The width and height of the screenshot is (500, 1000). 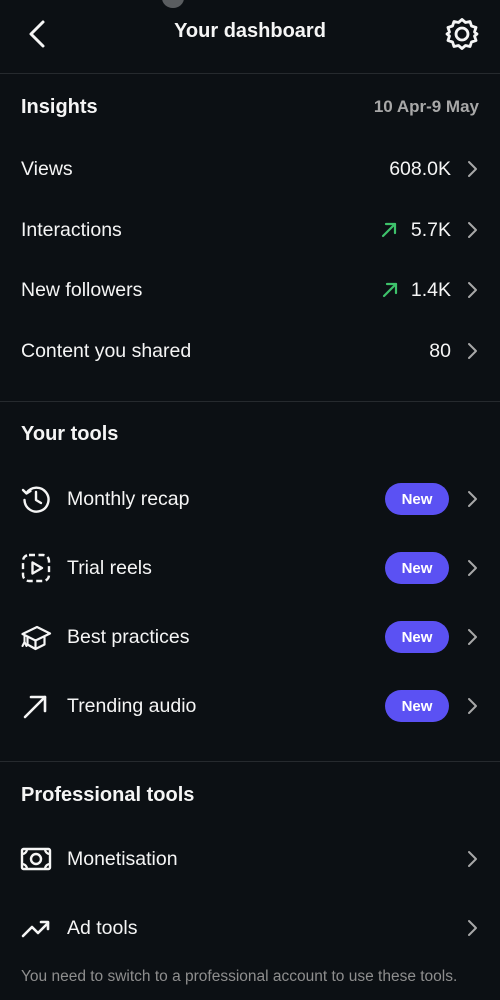 I want to click on tool-label: Trending audio, so click(x=132, y=705).